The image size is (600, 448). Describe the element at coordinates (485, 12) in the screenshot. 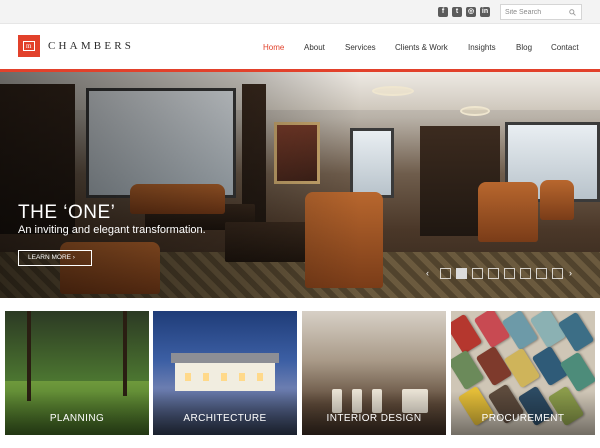

I see `linkedin-icon: in` at that location.